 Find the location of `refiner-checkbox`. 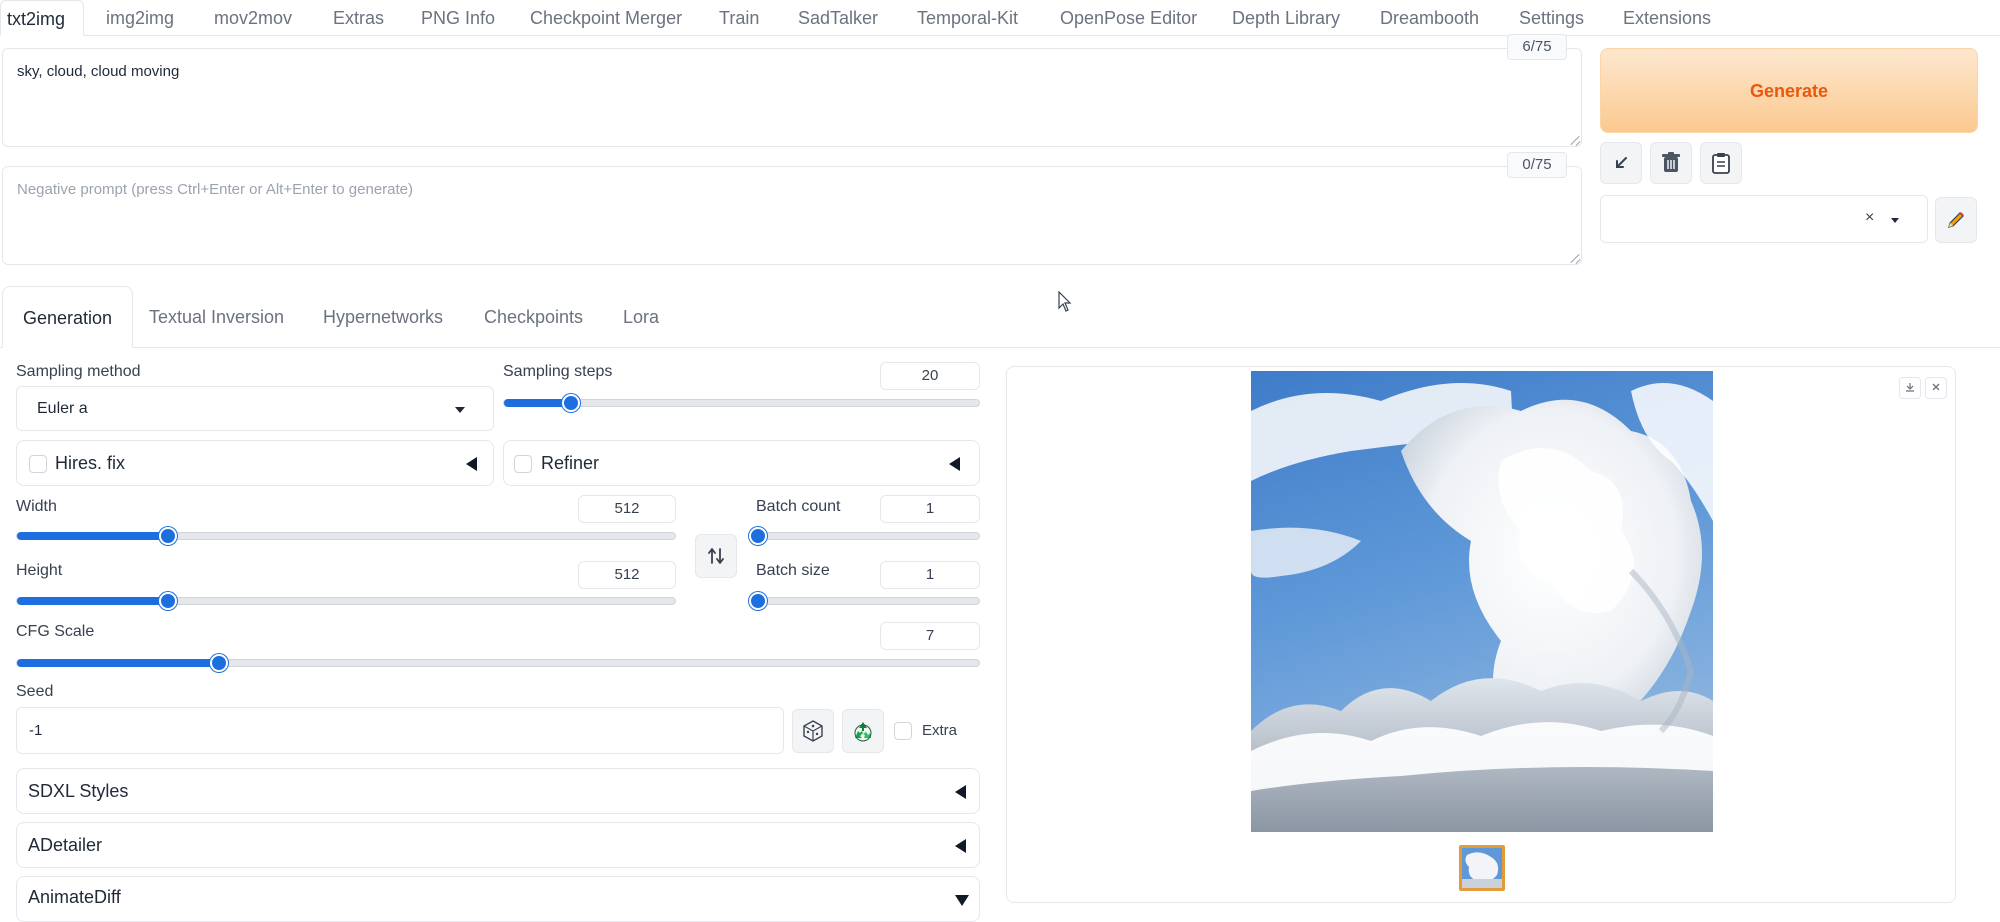

refiner-checkbox is located at coordinates (523, 464).